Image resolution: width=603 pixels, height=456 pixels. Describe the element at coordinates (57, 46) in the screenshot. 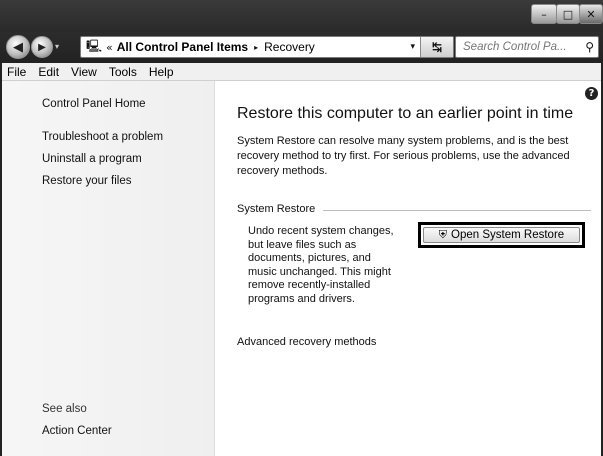

I see `recent-pages-dropdown-icon: ▾` at that location.